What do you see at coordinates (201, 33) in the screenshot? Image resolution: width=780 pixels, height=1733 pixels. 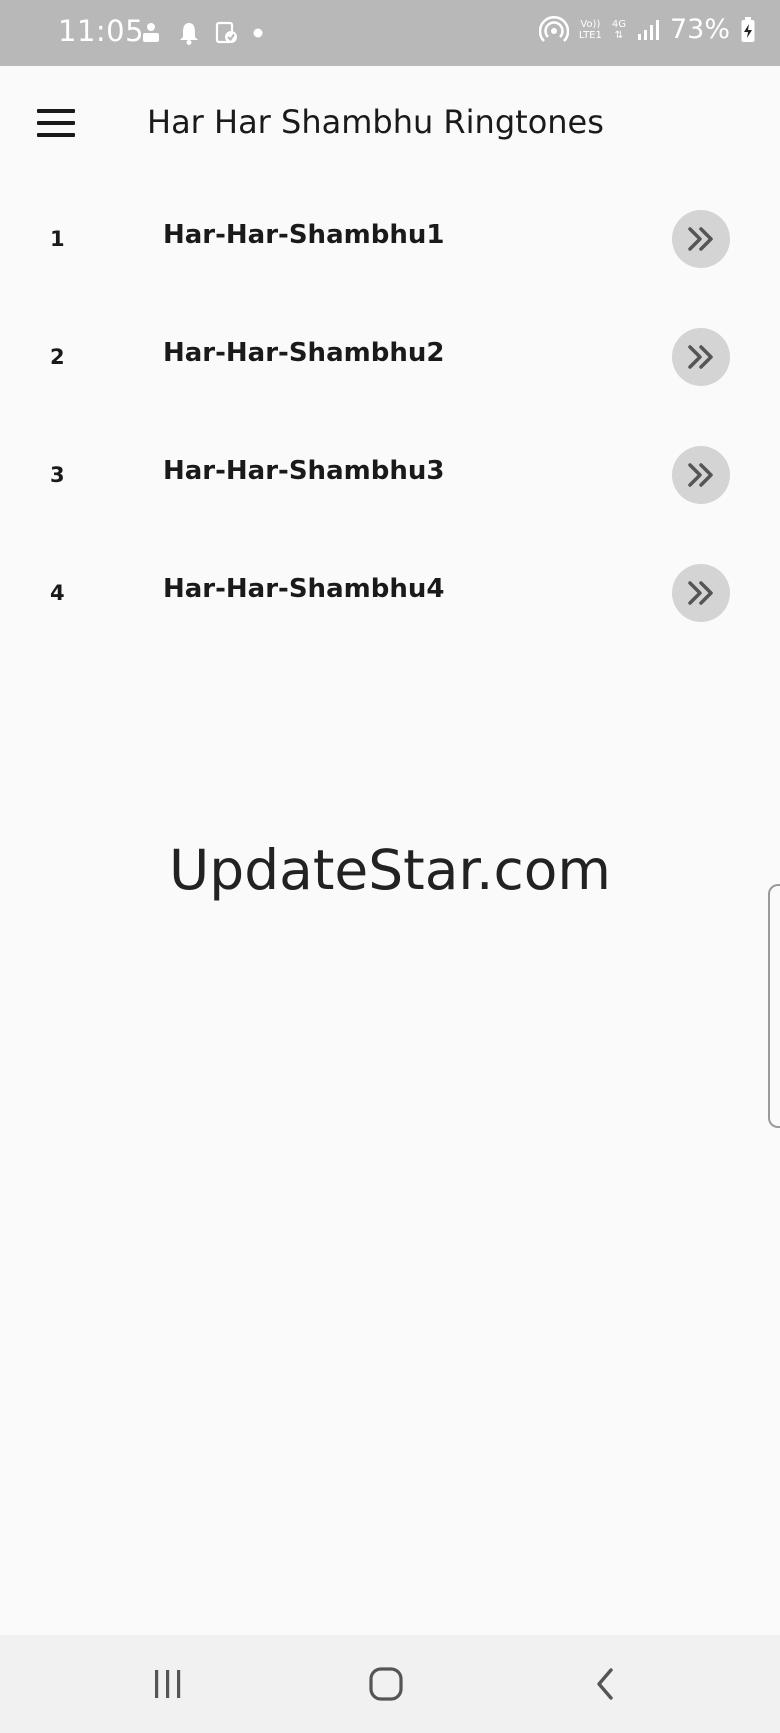 I see `notification-icons` at bounding box center [201, 33].